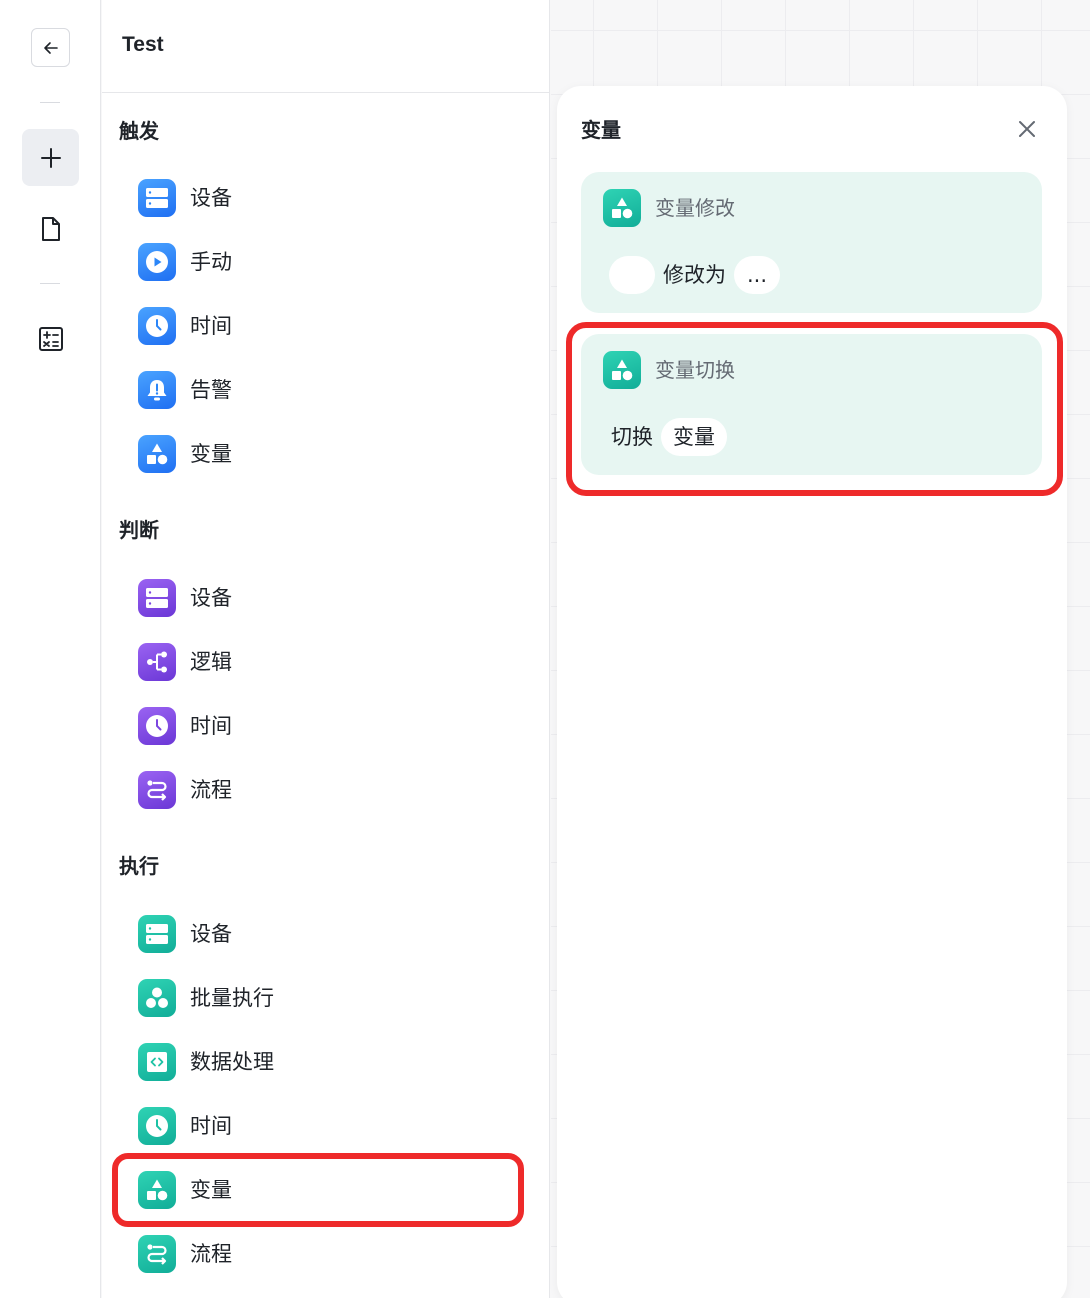  I want to click on left-rail, so click(50, 649).